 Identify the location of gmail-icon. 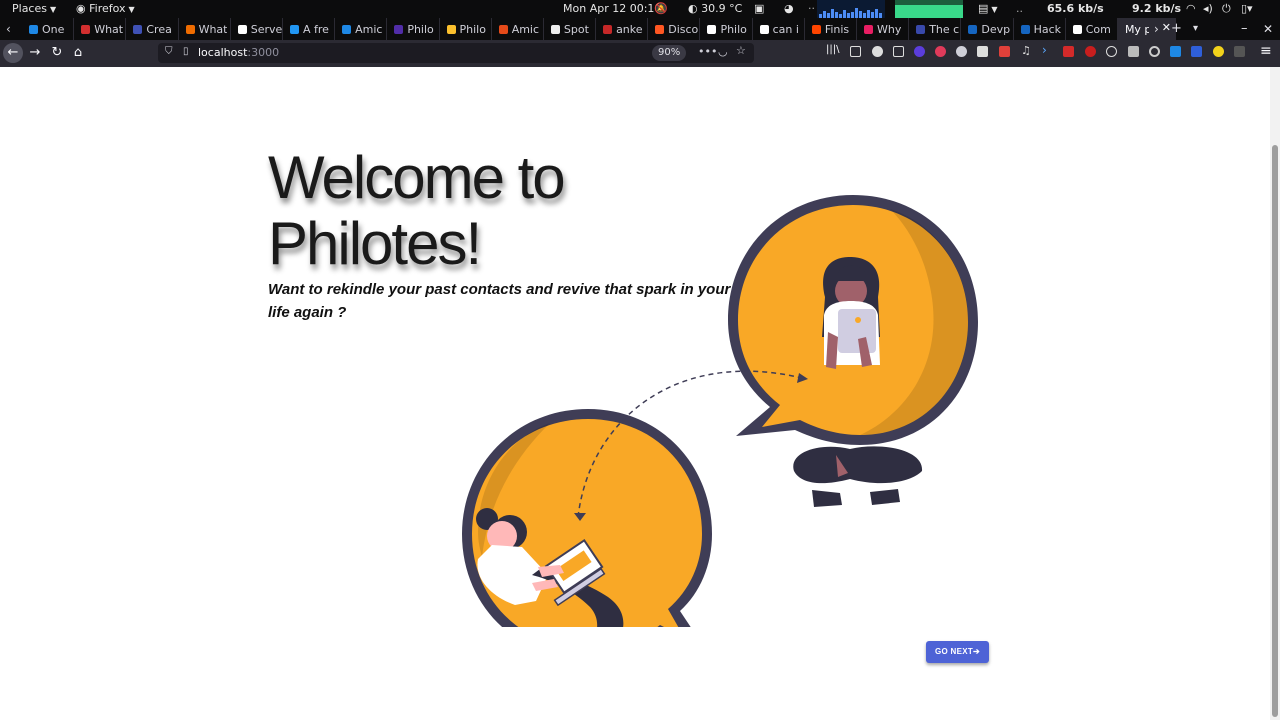
(1004, 51).